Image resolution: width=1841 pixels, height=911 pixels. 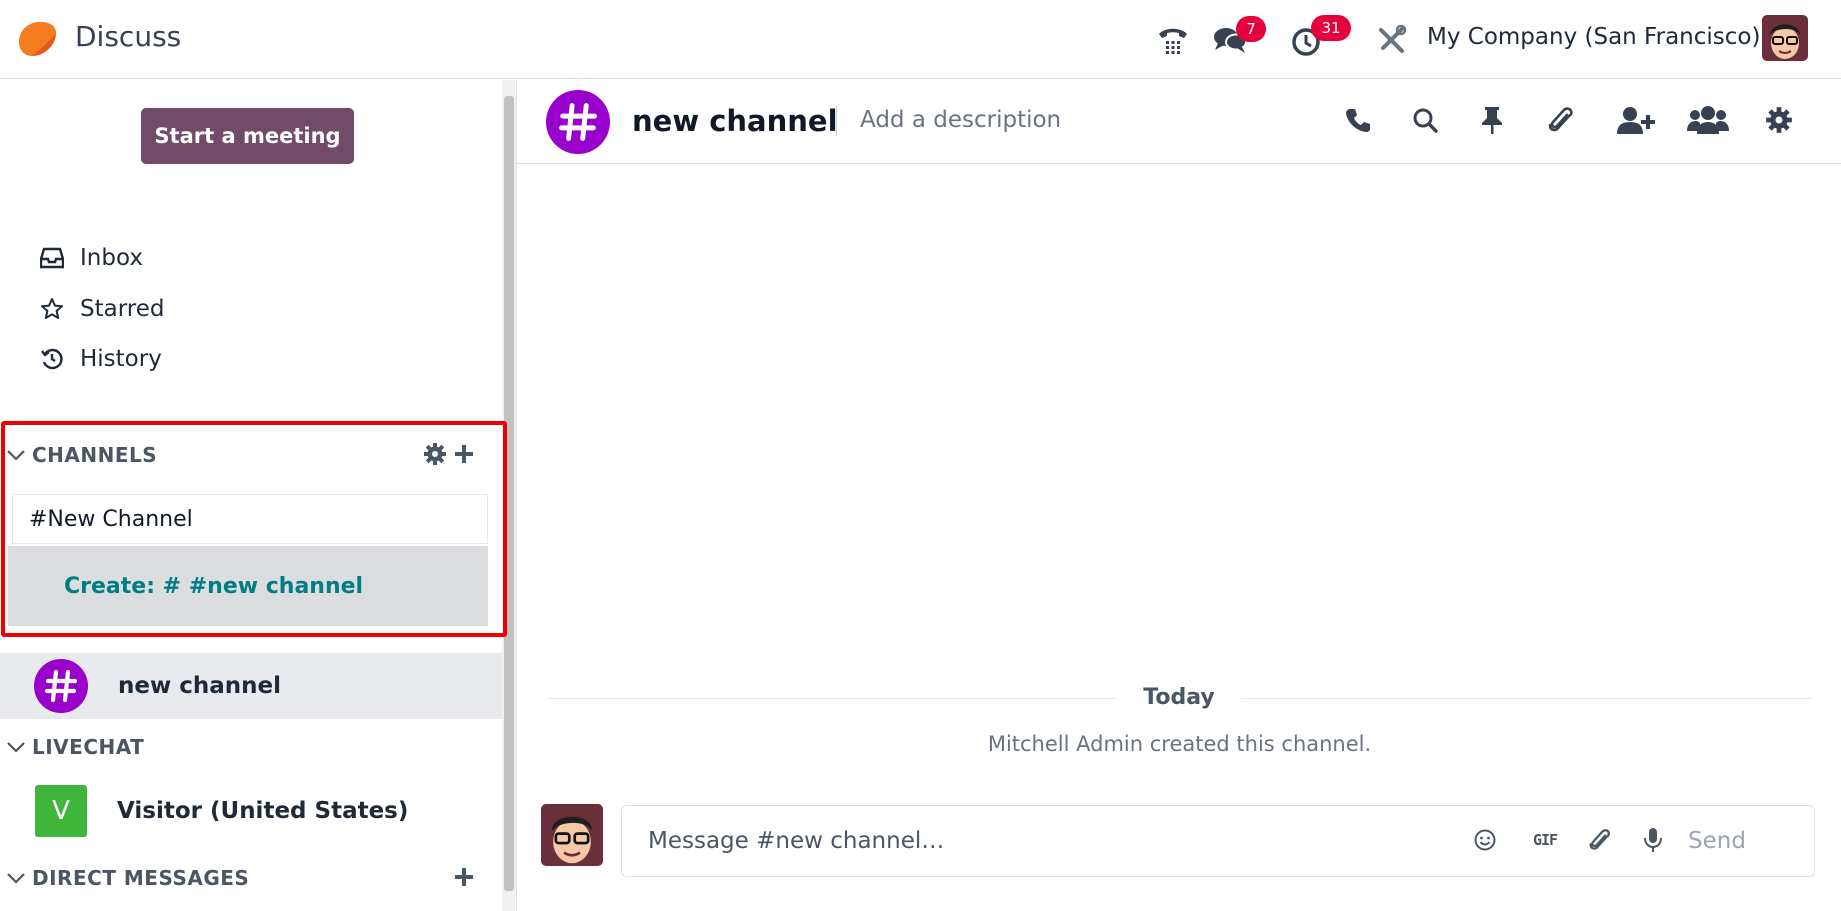 I want to click on composer-user-avatar, so click(x=572, y=835).